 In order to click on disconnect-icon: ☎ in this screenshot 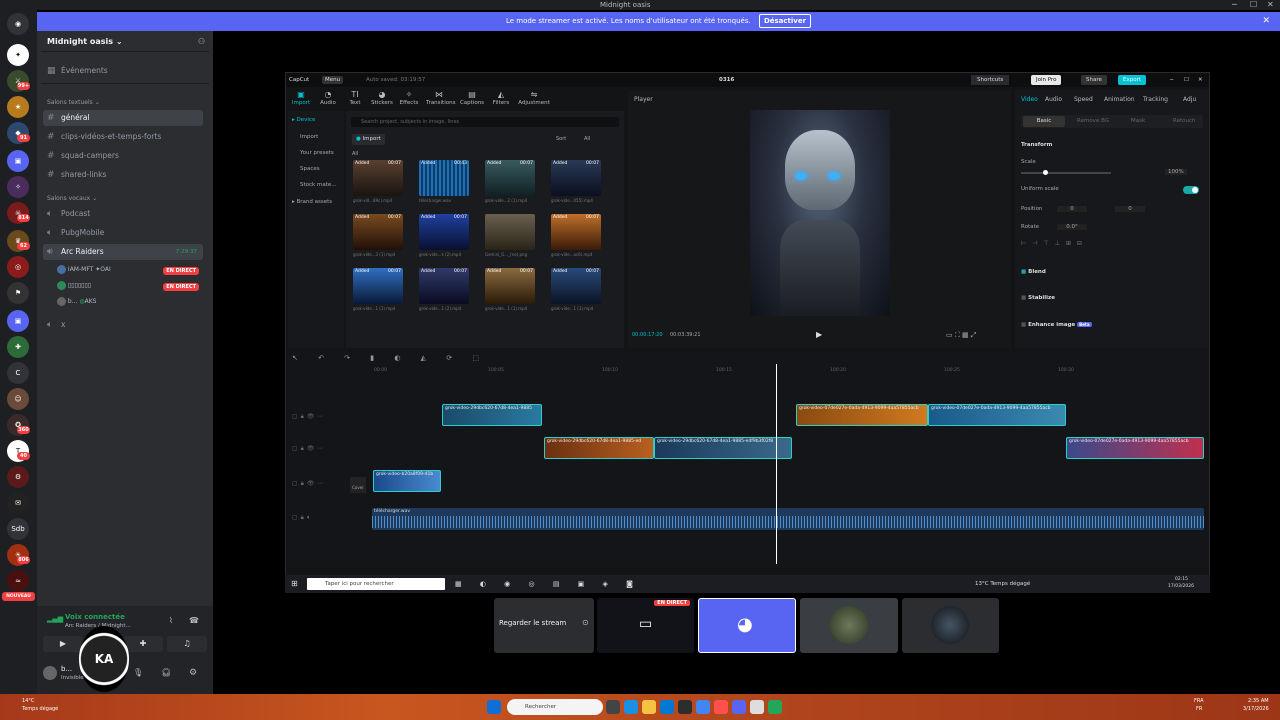, I will do `click(194, 620)`.